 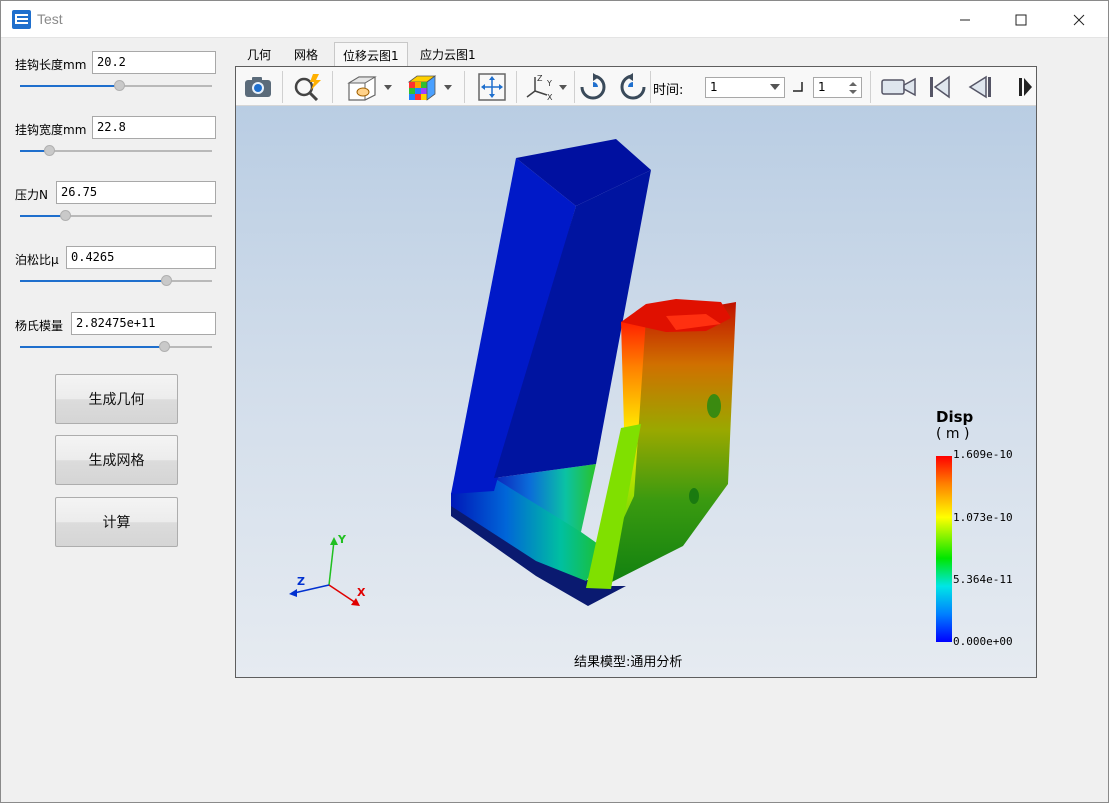 I want to click on legend-unit: ( m ), so click(x=953, y=434).